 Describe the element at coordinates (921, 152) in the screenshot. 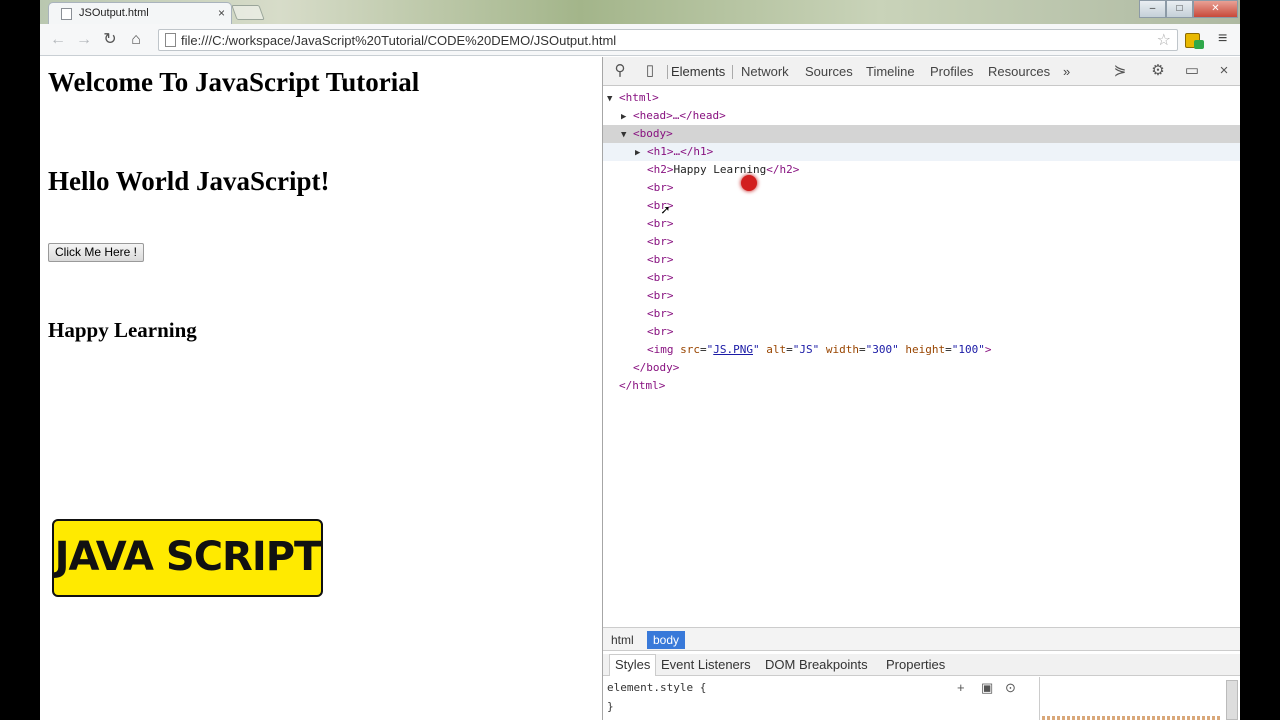

I see `dom-node-h1: ▶ <h1>…</h1>` at that location.